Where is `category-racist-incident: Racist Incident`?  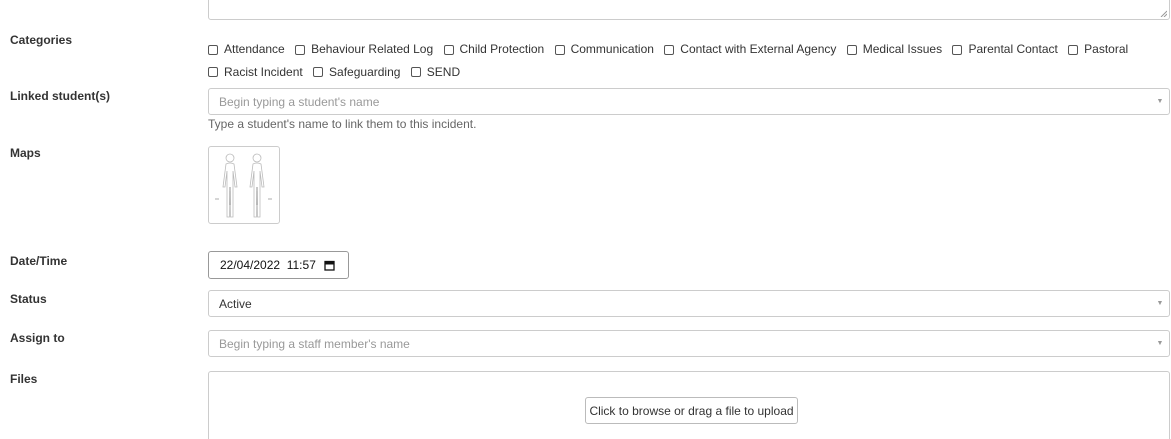 category-racist-incident: Racist Incident is located at coordinates (255, 72).